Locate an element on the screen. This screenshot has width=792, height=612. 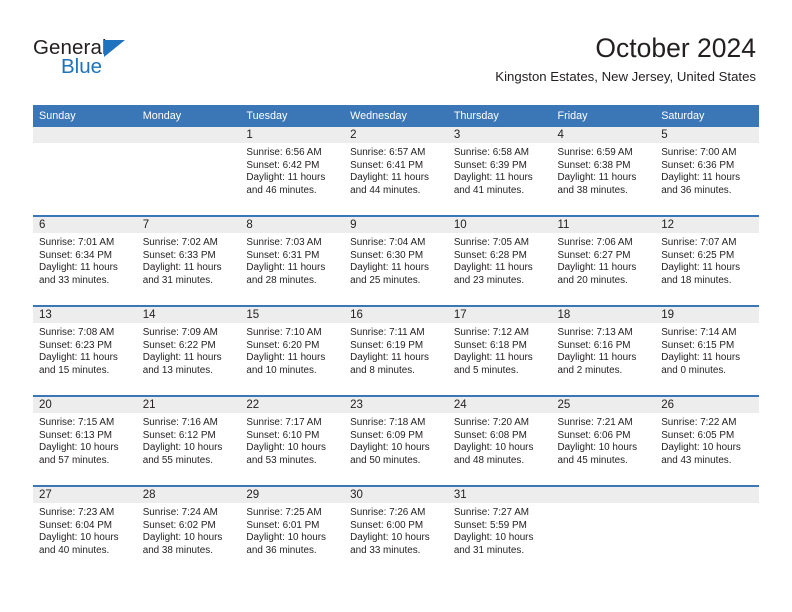
sunset-text: Sunset: 6:27 PM is located at coordinates (594, 255).